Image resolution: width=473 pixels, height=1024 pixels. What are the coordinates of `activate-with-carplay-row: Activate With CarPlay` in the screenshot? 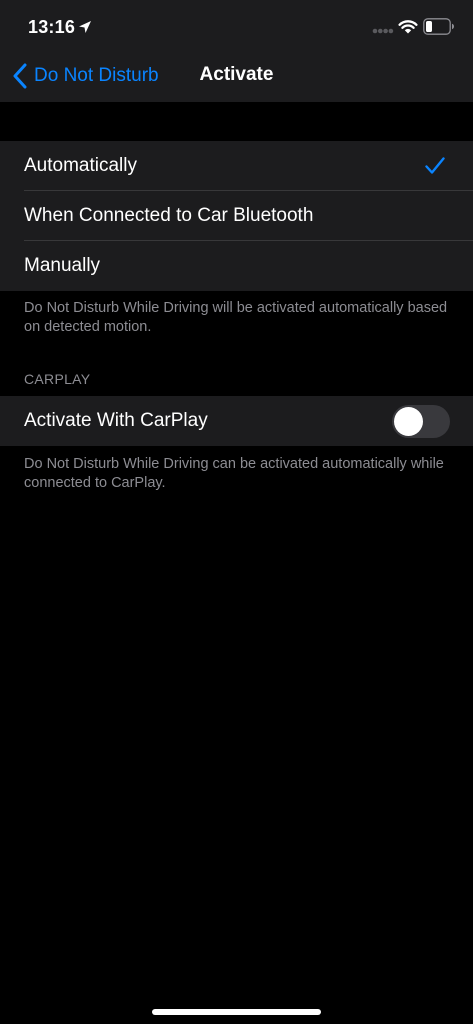 It's located at (236, 421).